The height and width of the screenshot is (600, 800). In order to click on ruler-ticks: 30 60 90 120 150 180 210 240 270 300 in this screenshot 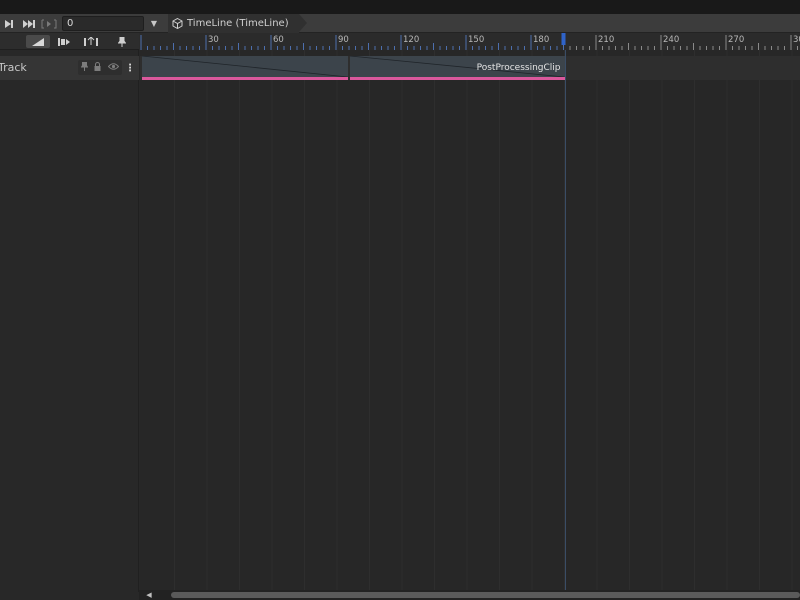, I will do `click(470, 41)`.